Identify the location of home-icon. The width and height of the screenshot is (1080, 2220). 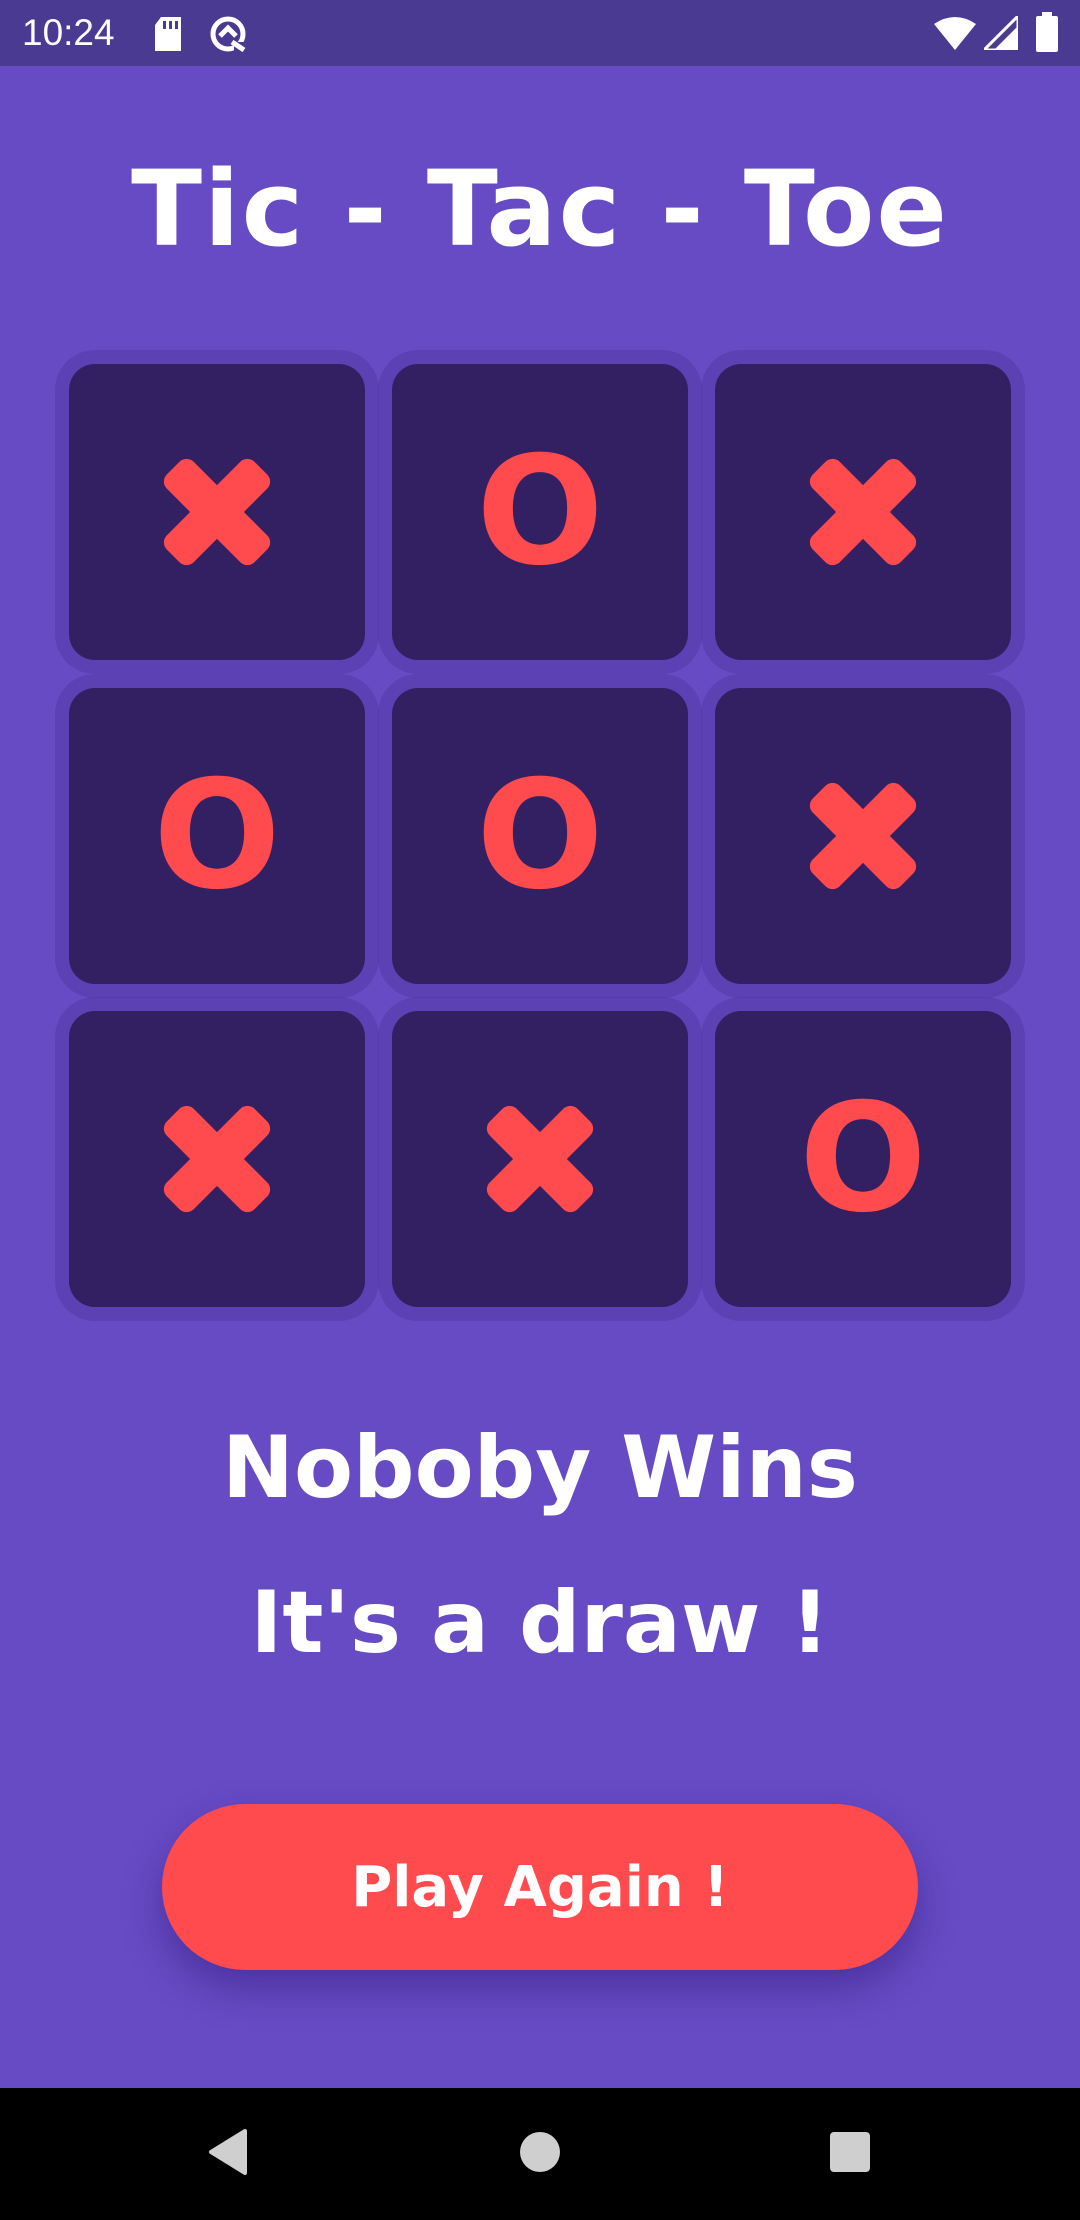
(540, 2154).